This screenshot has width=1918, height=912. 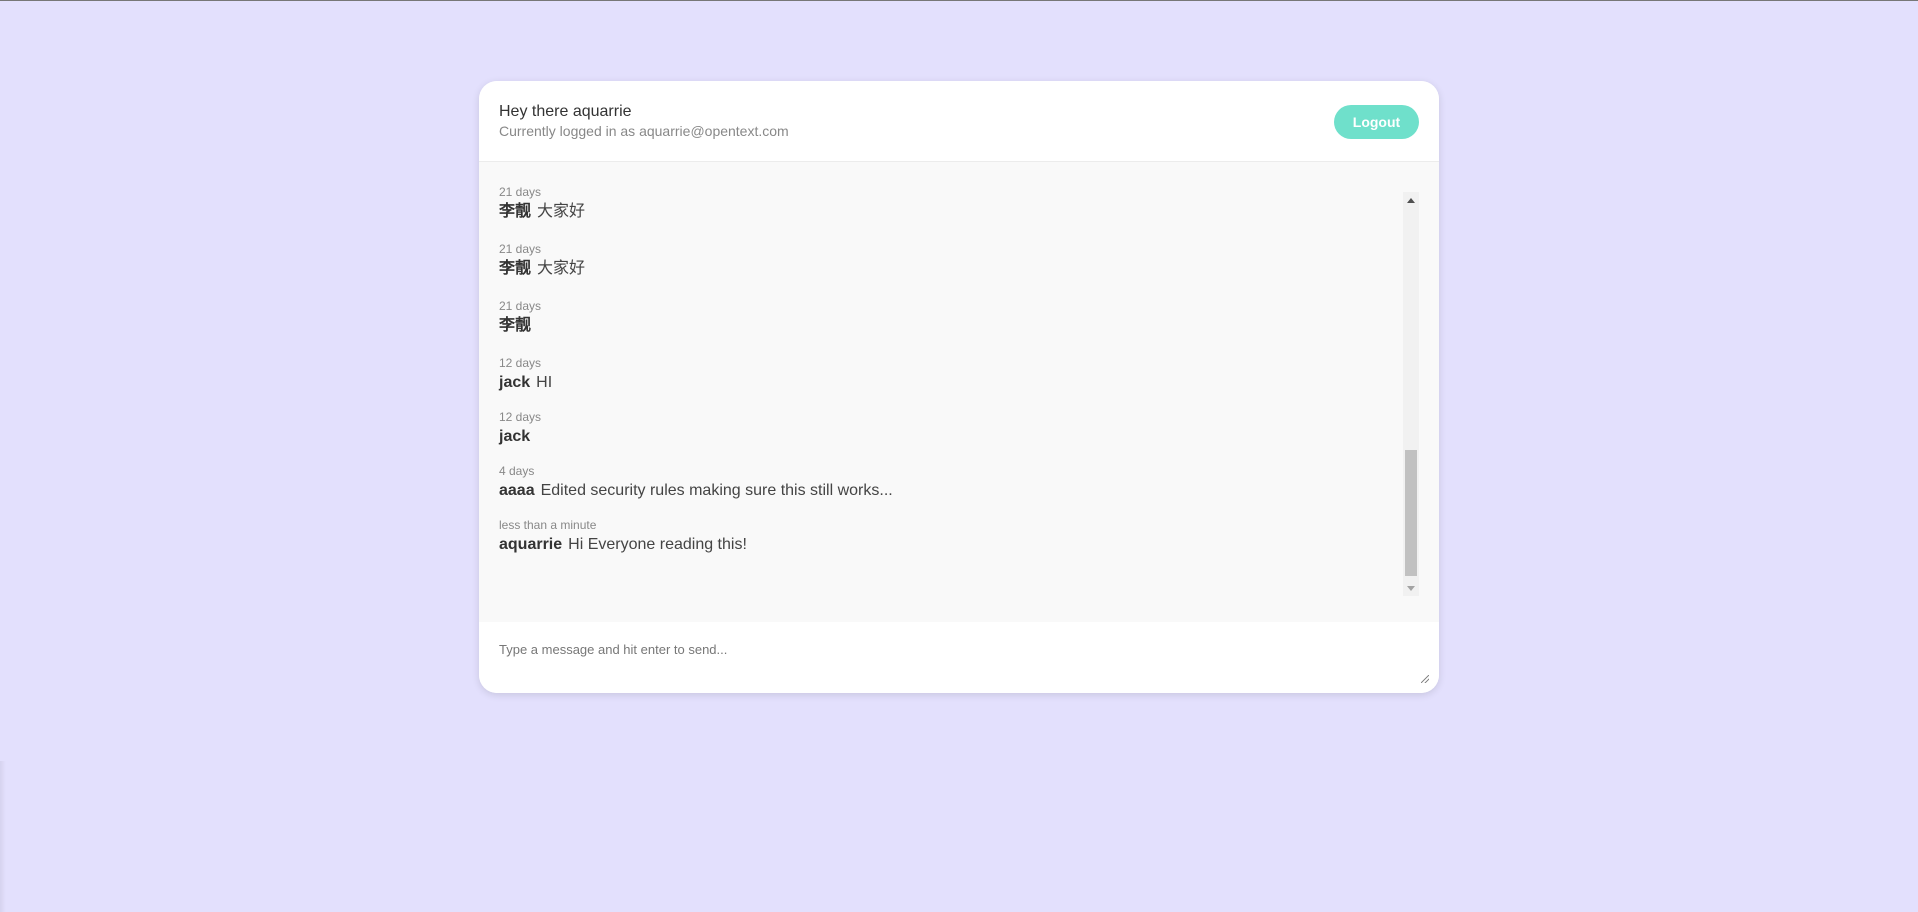 I want to click on message-item: 21 days 李靓, so click(x=520, y=317).